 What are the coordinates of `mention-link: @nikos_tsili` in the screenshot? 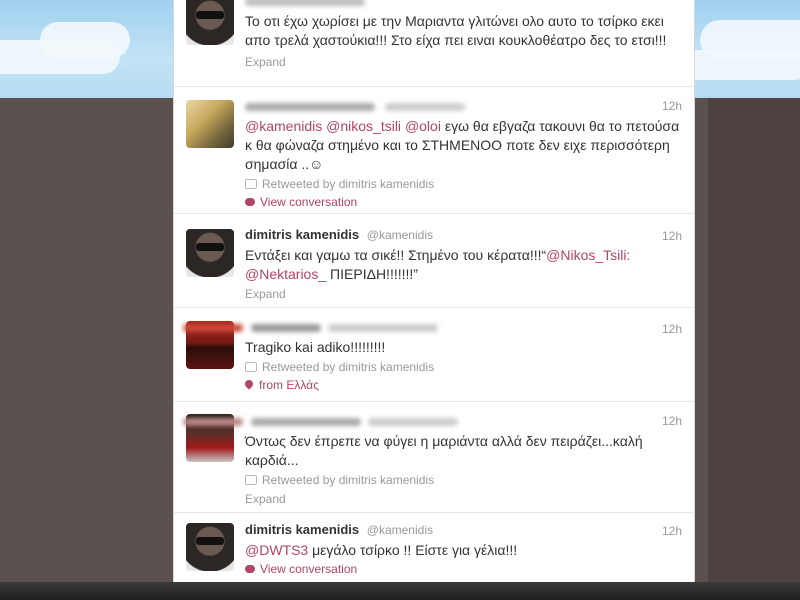 It's located at (363, 126).